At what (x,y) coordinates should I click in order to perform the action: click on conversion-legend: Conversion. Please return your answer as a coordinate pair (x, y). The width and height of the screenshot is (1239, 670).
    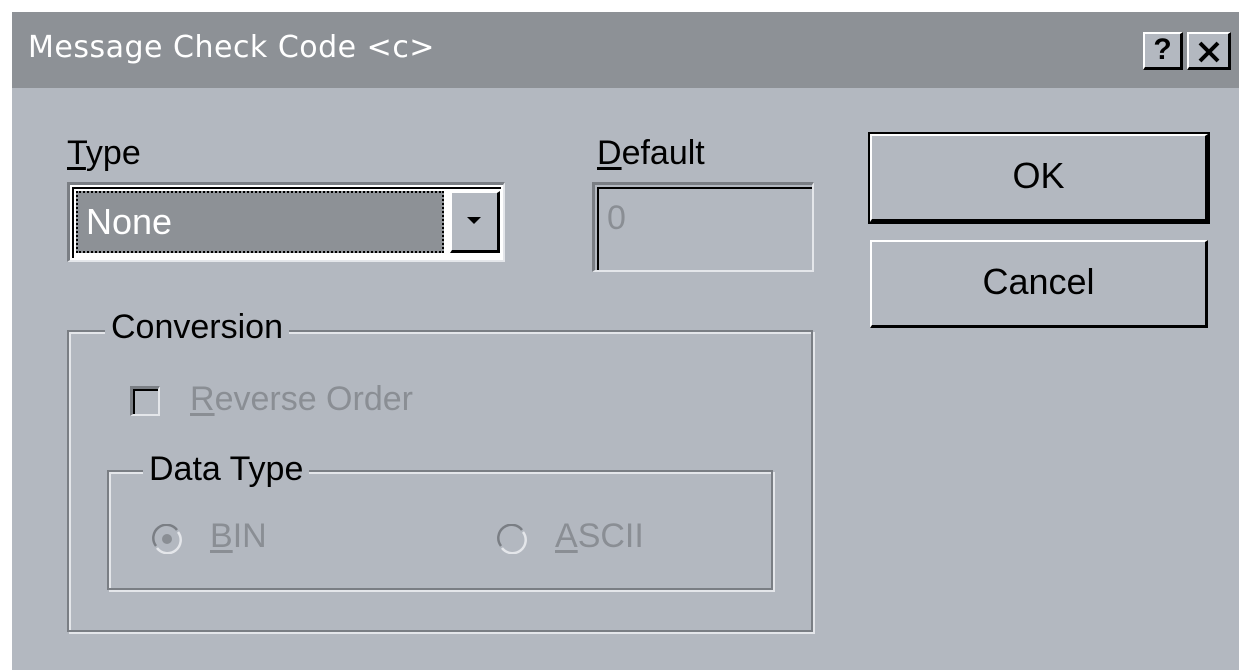
    Looking at the image, I should click on (197, 327).